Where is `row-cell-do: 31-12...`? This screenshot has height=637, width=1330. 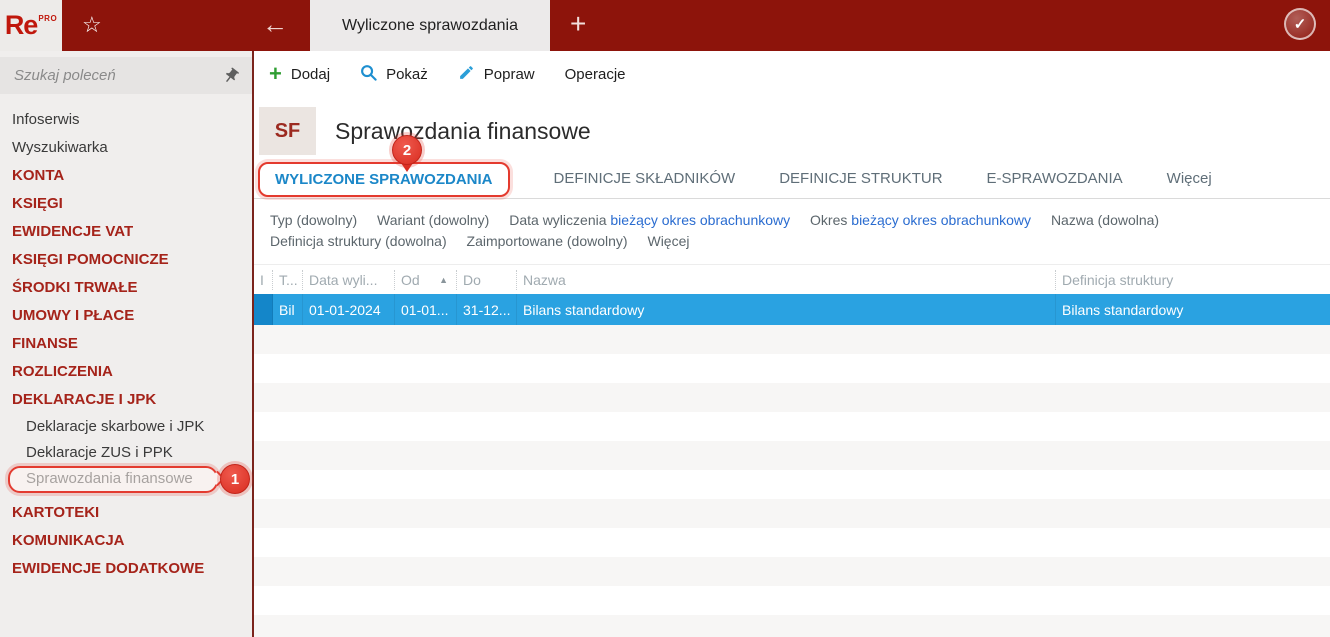
row-cell-do: 31-12... is located at coordinates (487, 309).